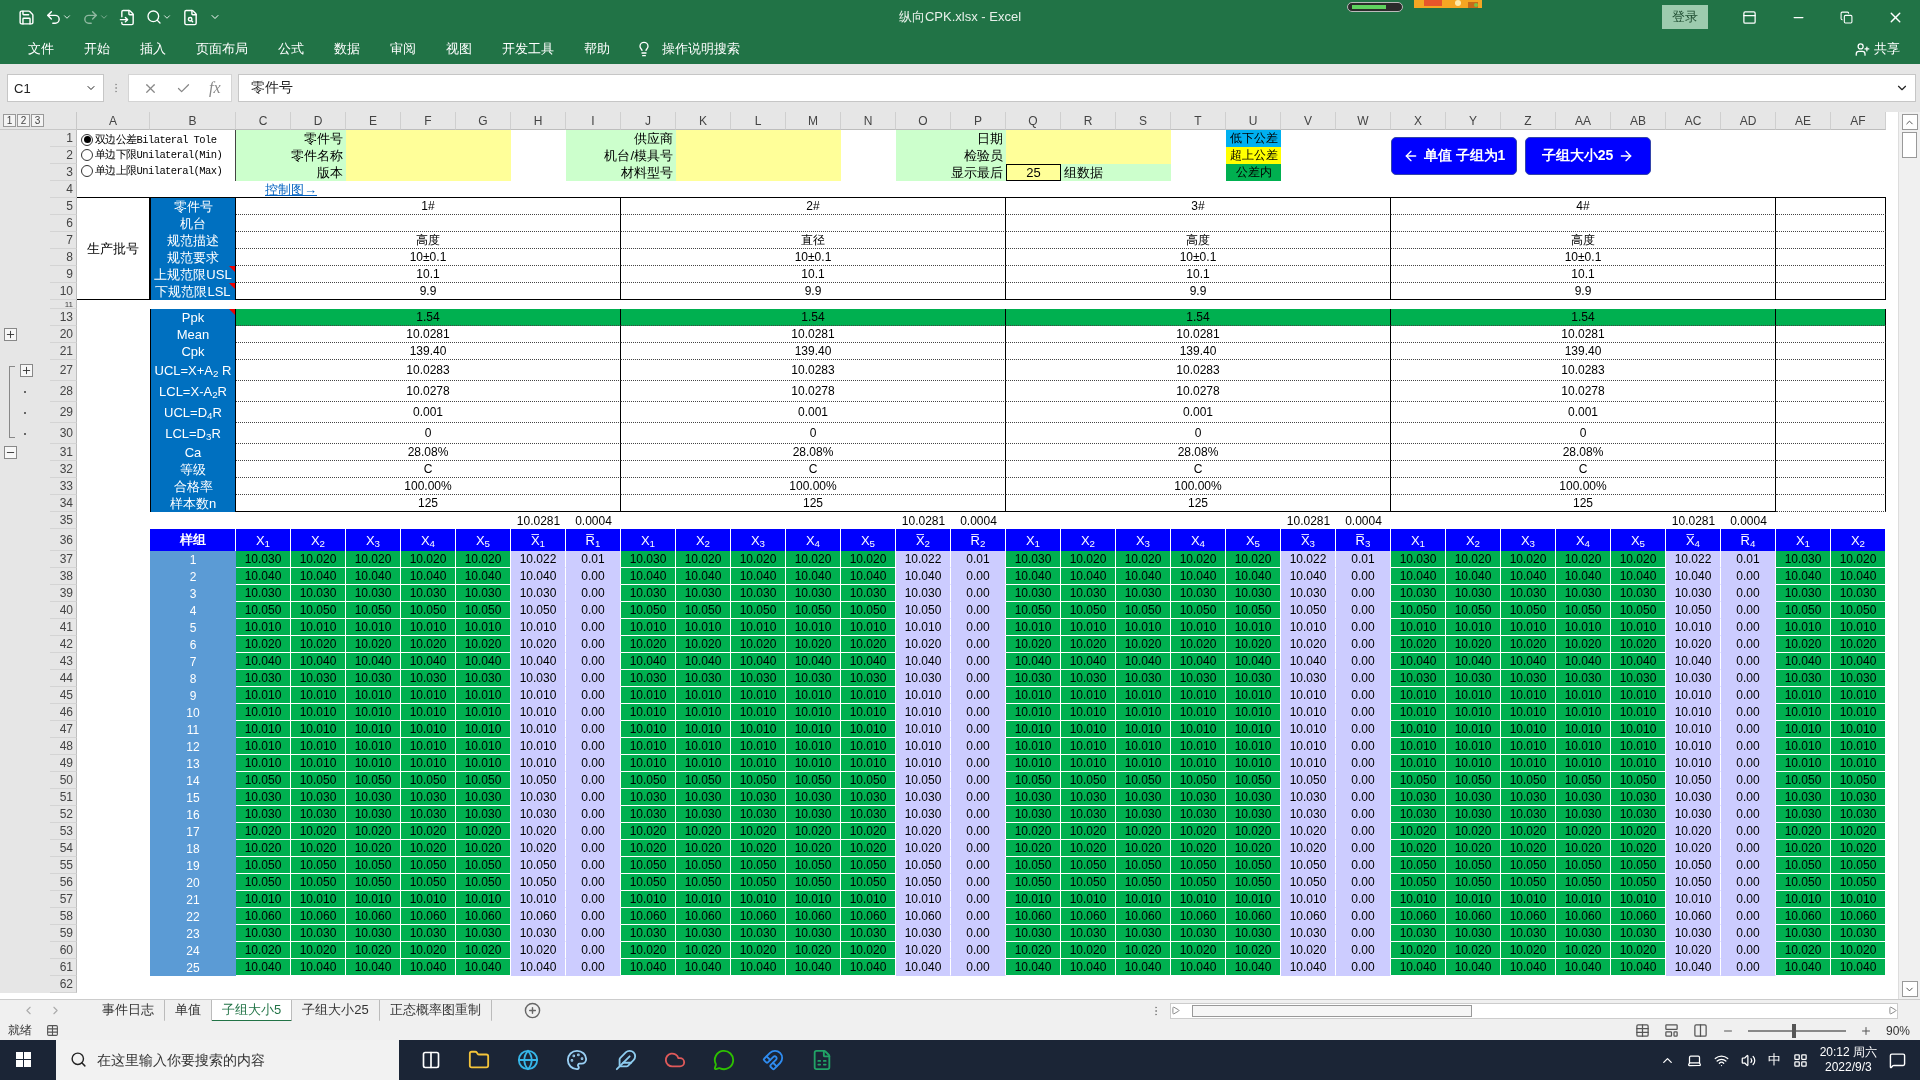 The image size is (1920, 1080). What do you see at coordinates (63, 189) in the screenshot?
I see `row-number: 4` at bounding box center [63, 189].